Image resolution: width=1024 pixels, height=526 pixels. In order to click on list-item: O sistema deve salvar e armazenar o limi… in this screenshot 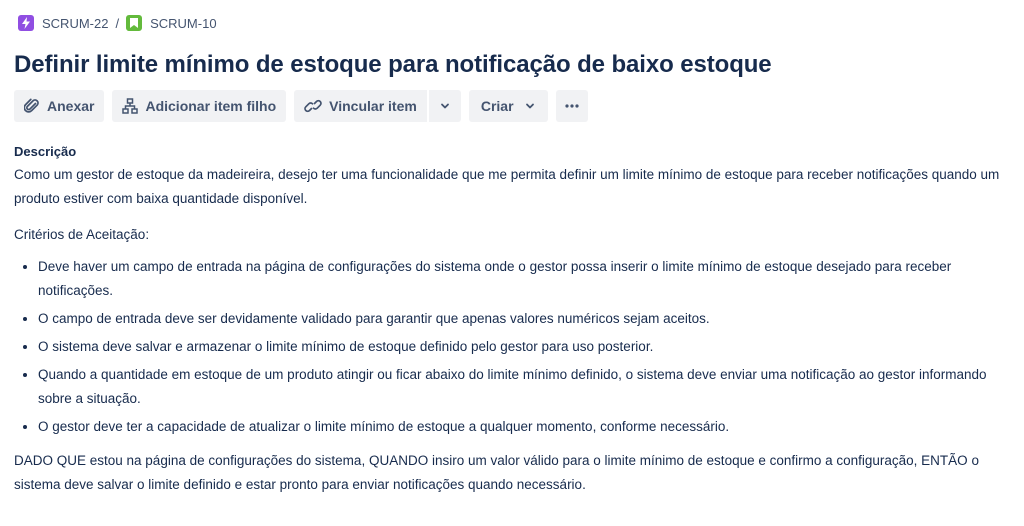, I will do `click(525, 347)`.